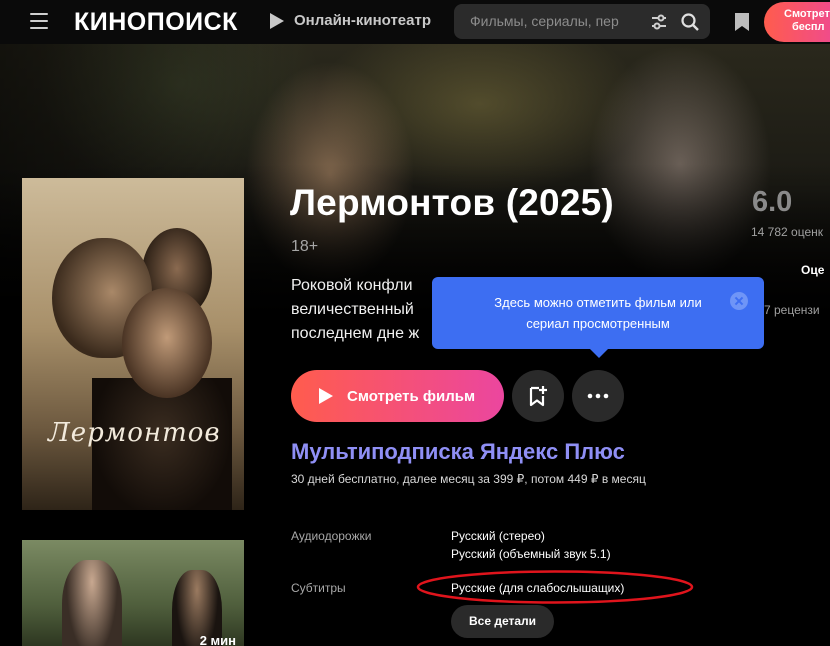 The width and height of the screenshot is (830, 646). What do you see at coordinates (362, 20) in the screenshot?
I see `online-cinema-label: Онлайн-кинотеатр` at bounding box center [362, 20].